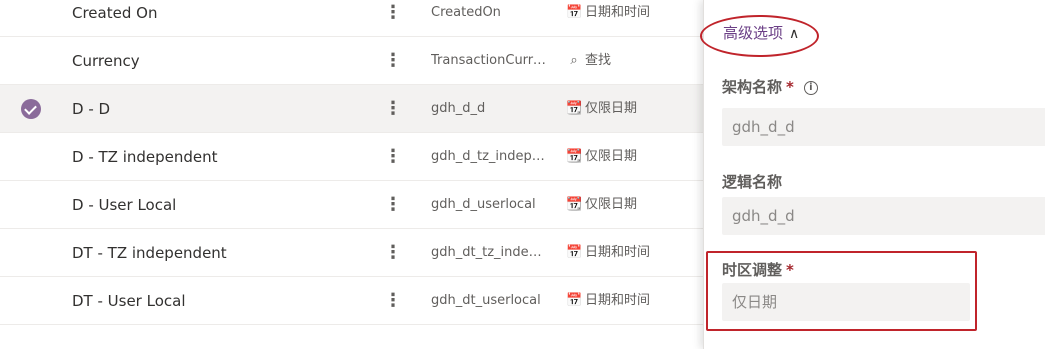  What do you see at coordinates (810, 88) in the screenshot?
I see `info-icon: i` at bounding box center [810, 88].